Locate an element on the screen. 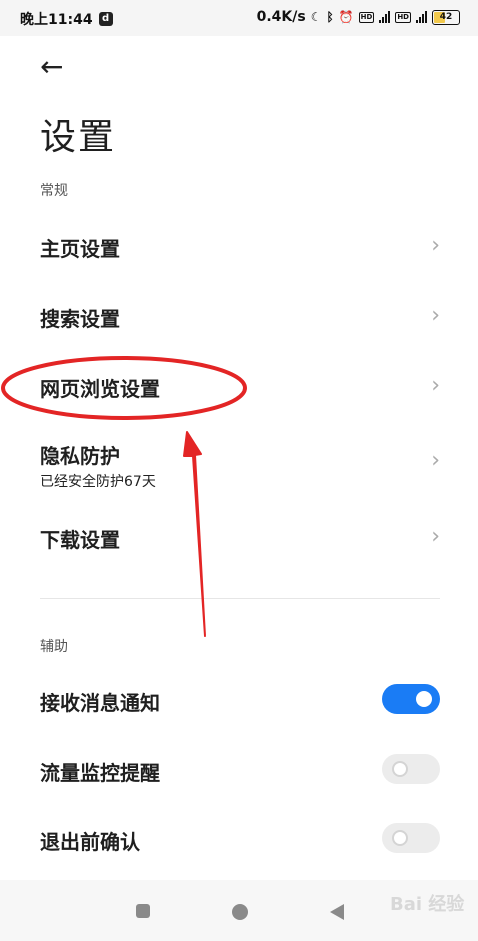  watermark: Bai 经验 is located at coordinates (427, 904).